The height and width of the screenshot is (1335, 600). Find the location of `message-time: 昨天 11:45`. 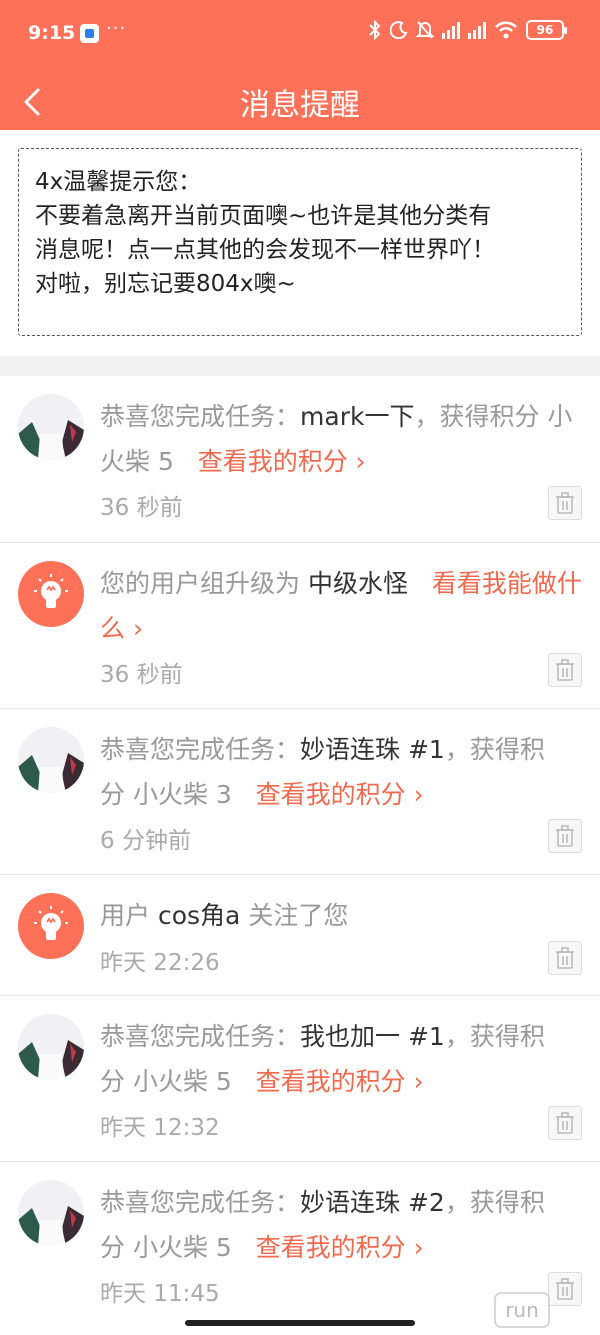

message-time: 昨天 11:45 is located at coordinates (160, 1294).